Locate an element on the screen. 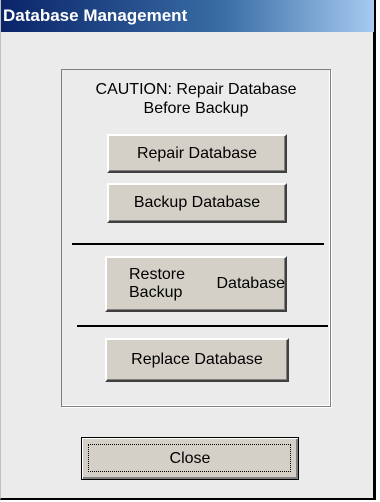 Image resolution: width=380 pixels, height=502 pixels. caution-line-2: Before Backup is located at coordinates (196, 108).